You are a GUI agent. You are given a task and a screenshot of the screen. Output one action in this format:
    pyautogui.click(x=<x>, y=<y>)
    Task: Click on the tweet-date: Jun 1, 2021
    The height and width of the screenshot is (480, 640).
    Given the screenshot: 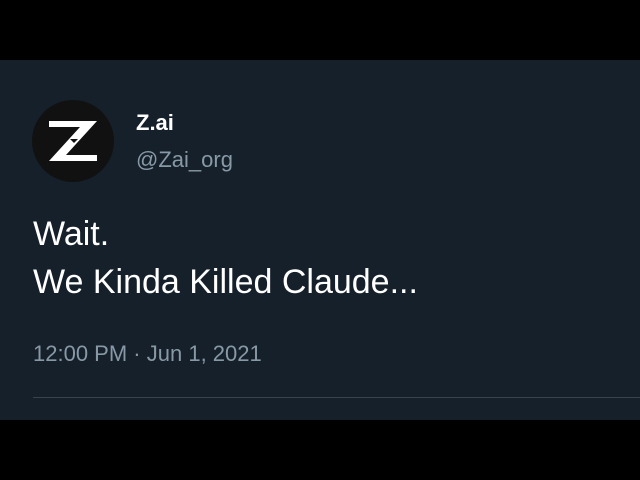 What is the action you would take?
    pyautogui.click(x=204, y=353)
    